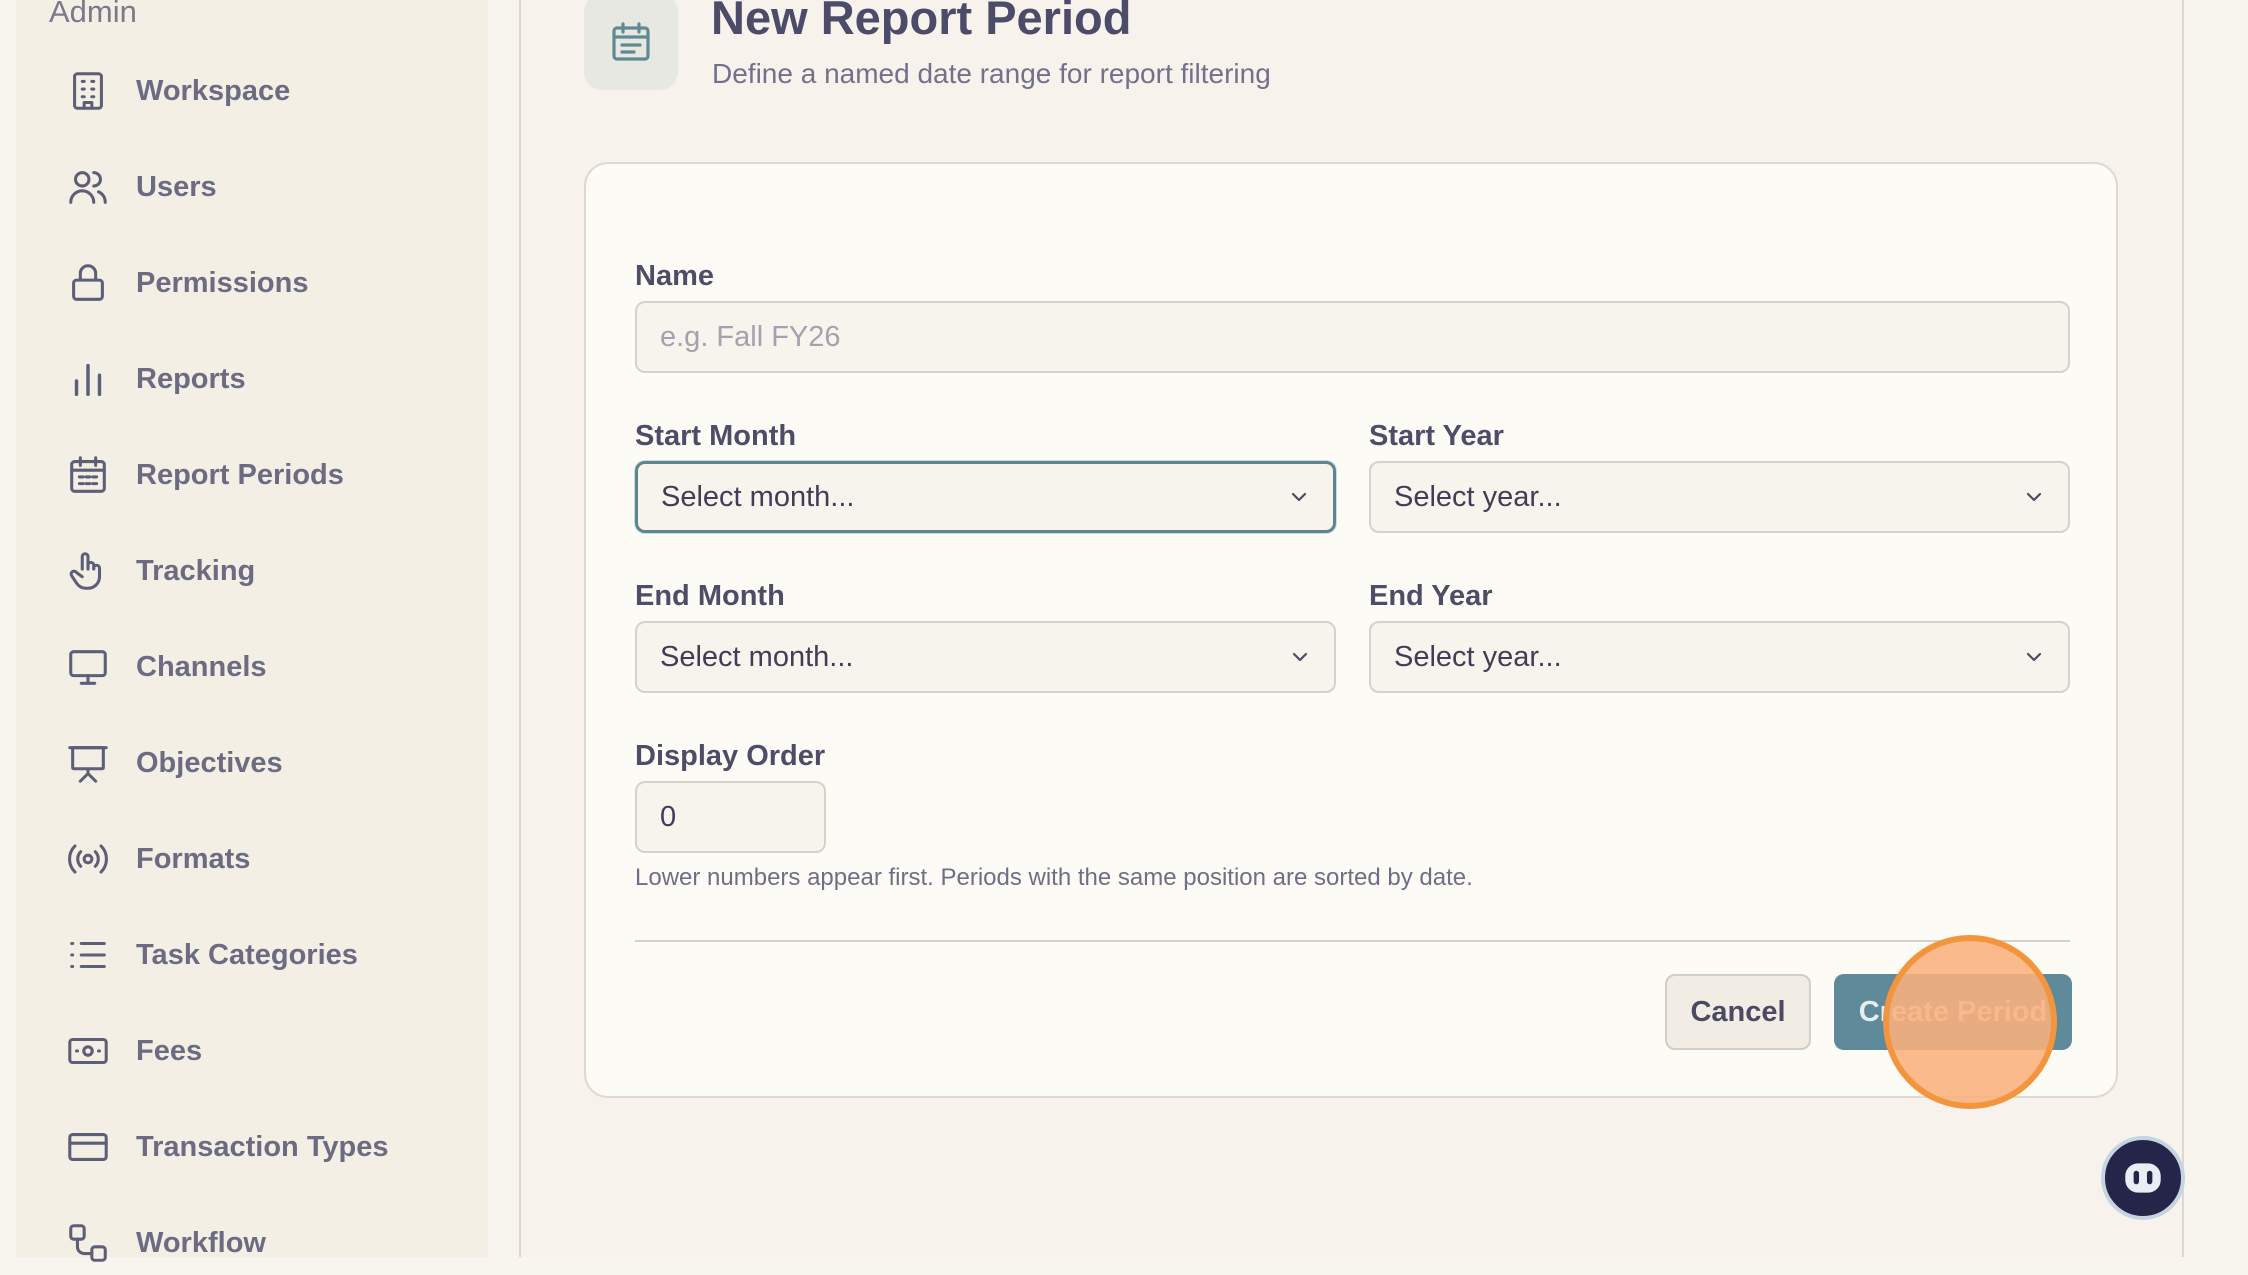 This screenshot has height=1275, width=2248. Describe the element at coordinates (2183, 628) in the screenshot. I see `main-right-border` at that location.